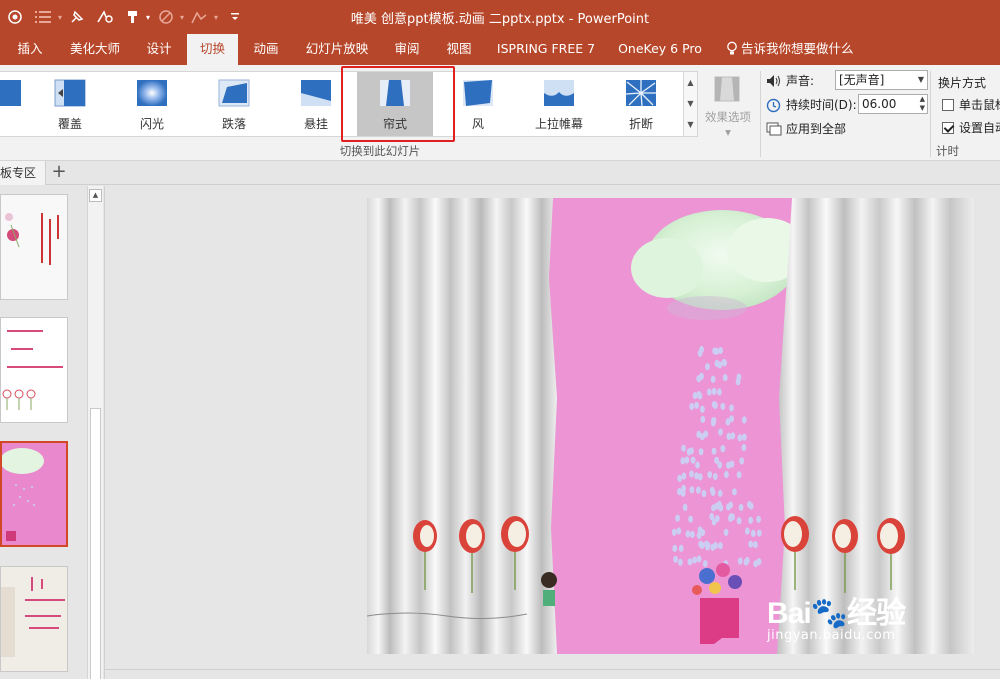 The width and height of the screenshot is (1000, 679). What do you see at coordinates (893, 104) in the screenshot?
I see `duration-input: 06.00 ▲ ▼` at bounding box center [893, 104].